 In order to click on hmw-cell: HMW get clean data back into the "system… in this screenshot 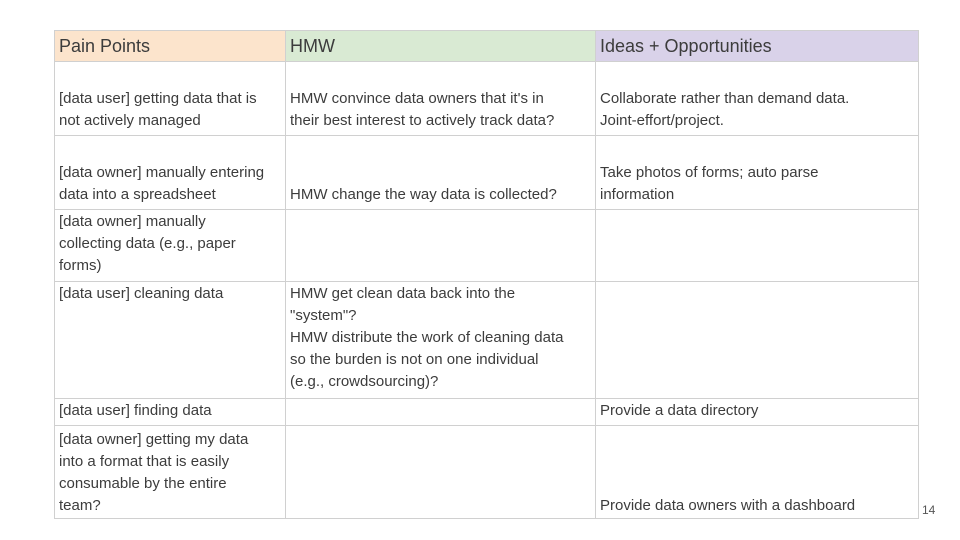, I will do `click(440, 340)`.